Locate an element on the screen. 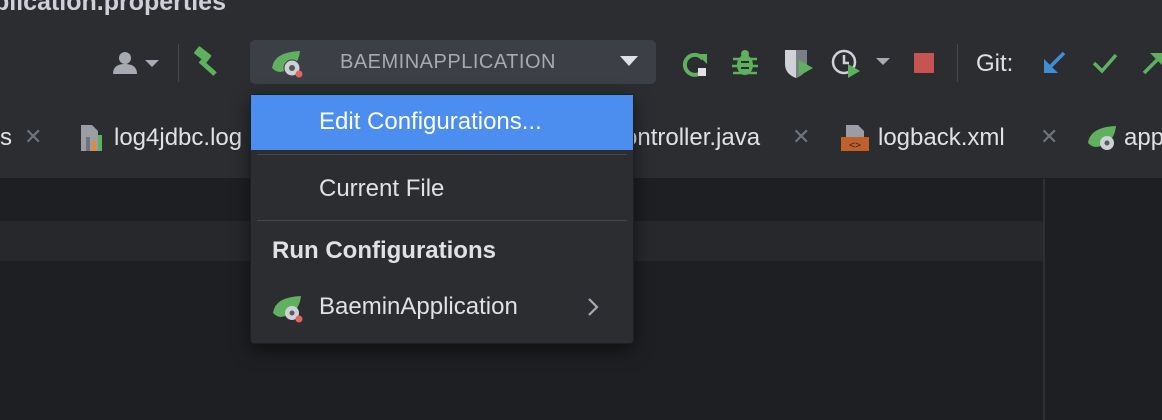 This screenshot has width=1162, height=420. editor-tab: <> logback.xml is located at coordinates (922, 138).